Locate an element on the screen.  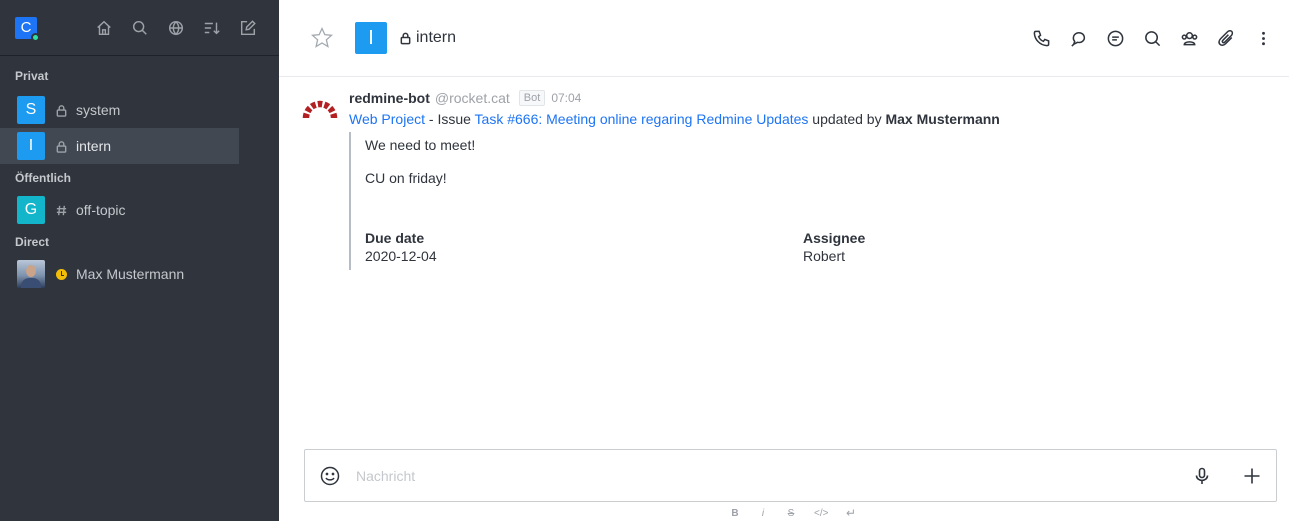
field-title-due-date: Due date is located at coordinates (395, 238).